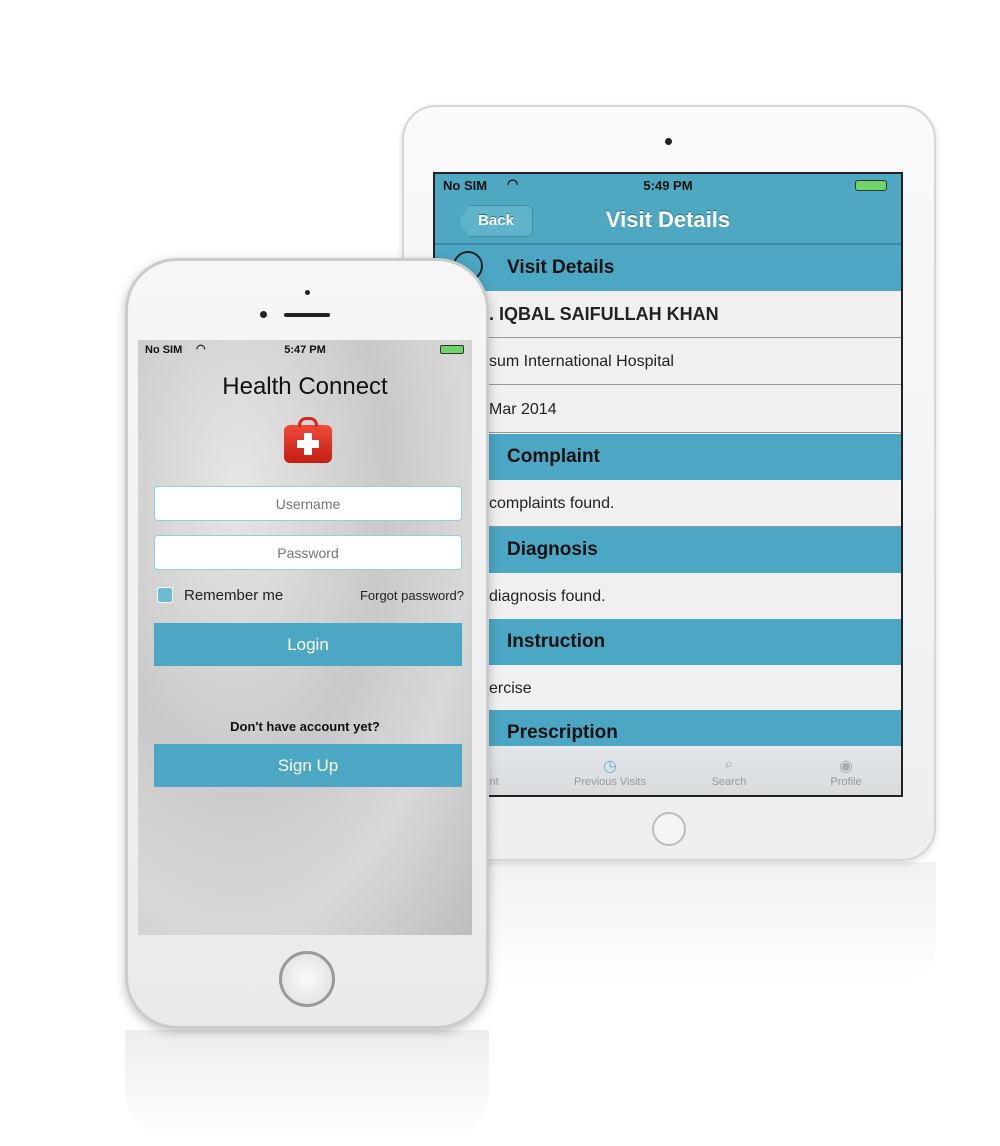 The image size is (1000, 1146). I want to click on section-header-instruction: Instruction, so click(668, 642).